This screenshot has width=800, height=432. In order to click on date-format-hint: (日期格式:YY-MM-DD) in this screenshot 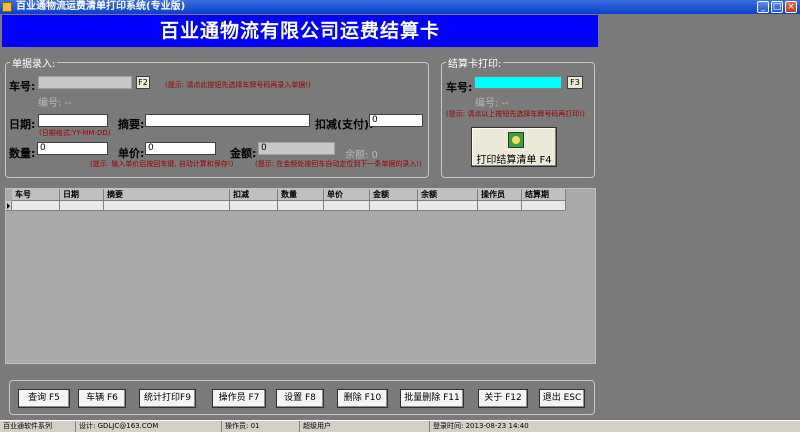, I will do `click(75, 133)`.